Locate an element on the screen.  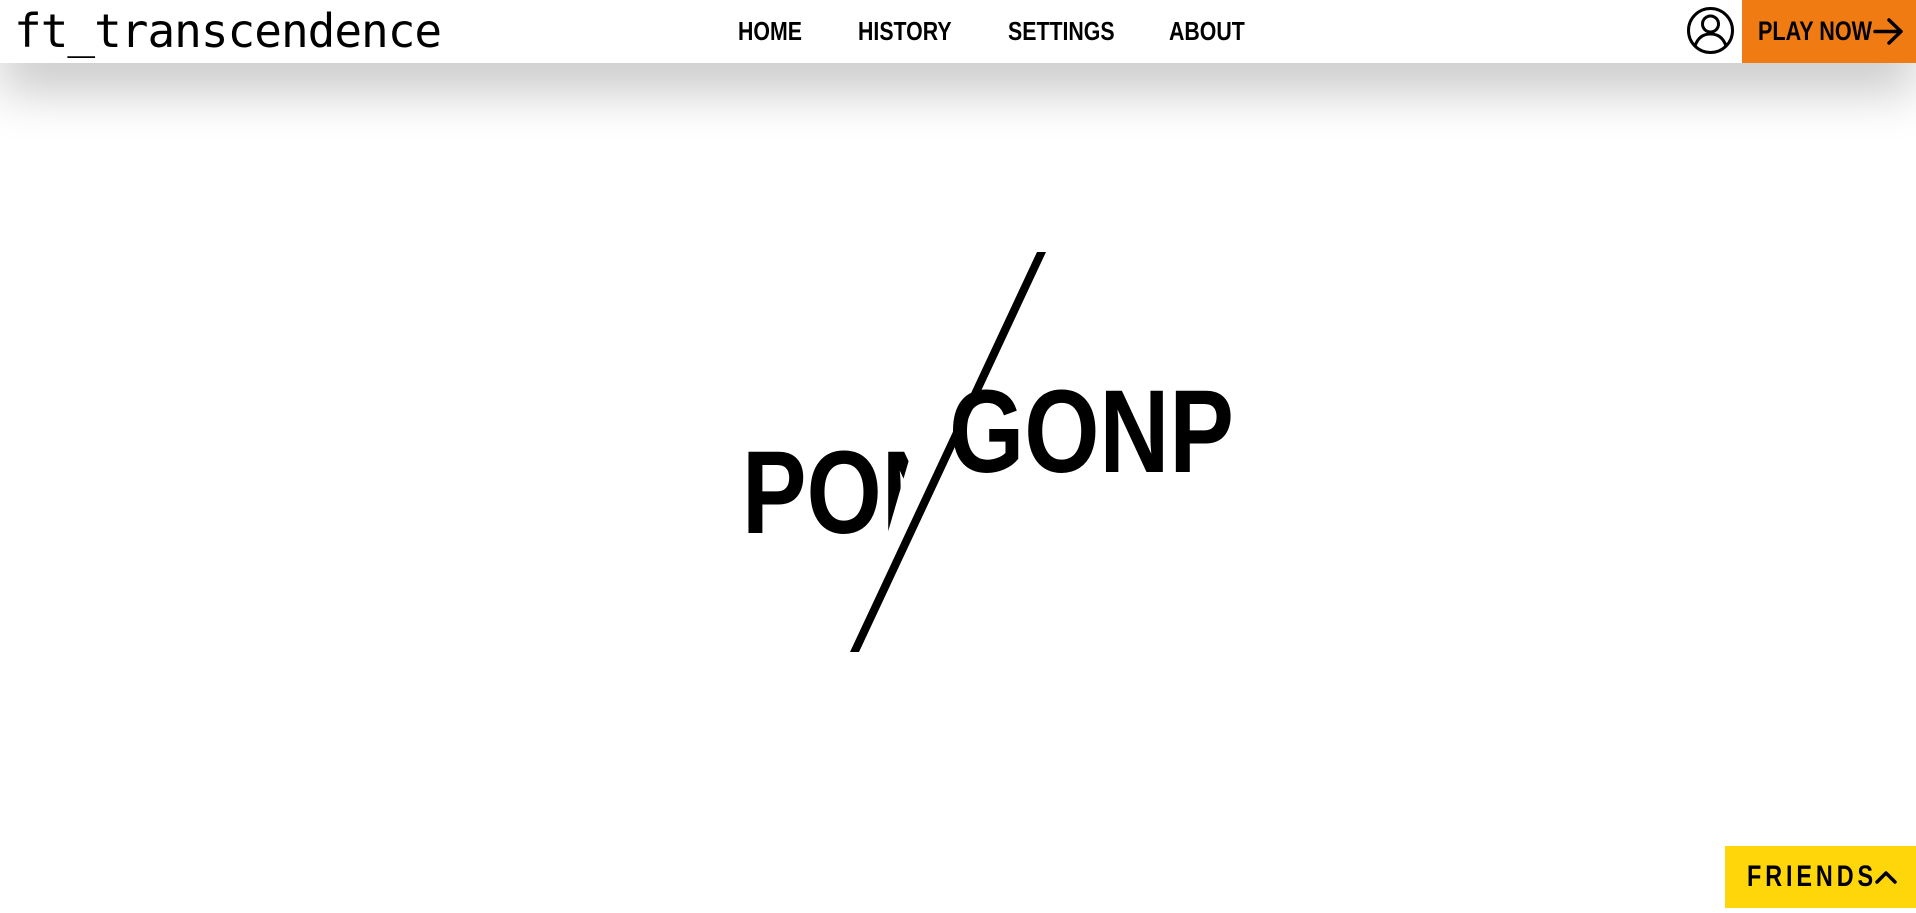
brand-logo: ft_transcendence is located at coordinates (228, 31).